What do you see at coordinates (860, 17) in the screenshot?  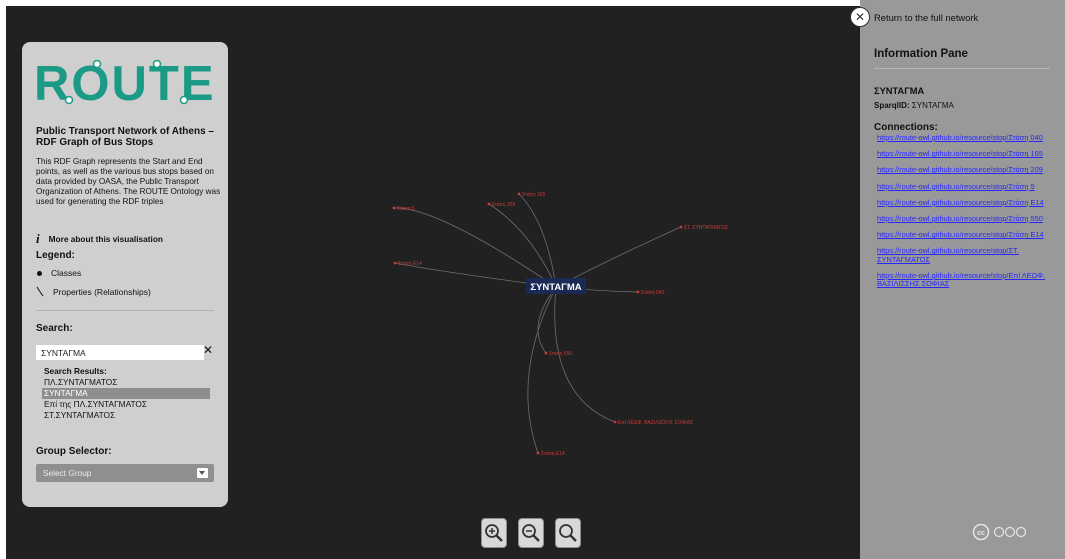 I see `close-icon: ✕` at bounding box center [860, 17].